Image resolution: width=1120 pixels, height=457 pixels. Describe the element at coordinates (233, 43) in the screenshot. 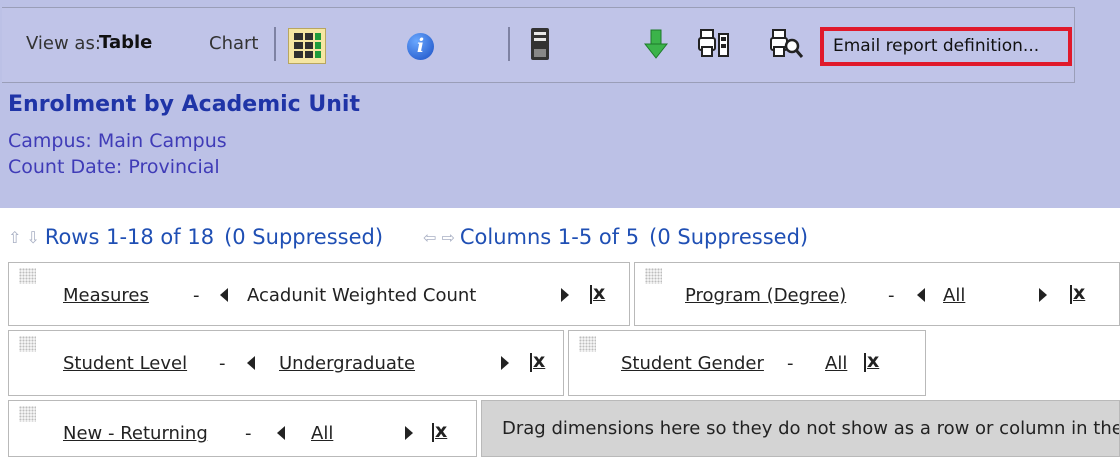

I see `view-chart-option: Chart` at that location.